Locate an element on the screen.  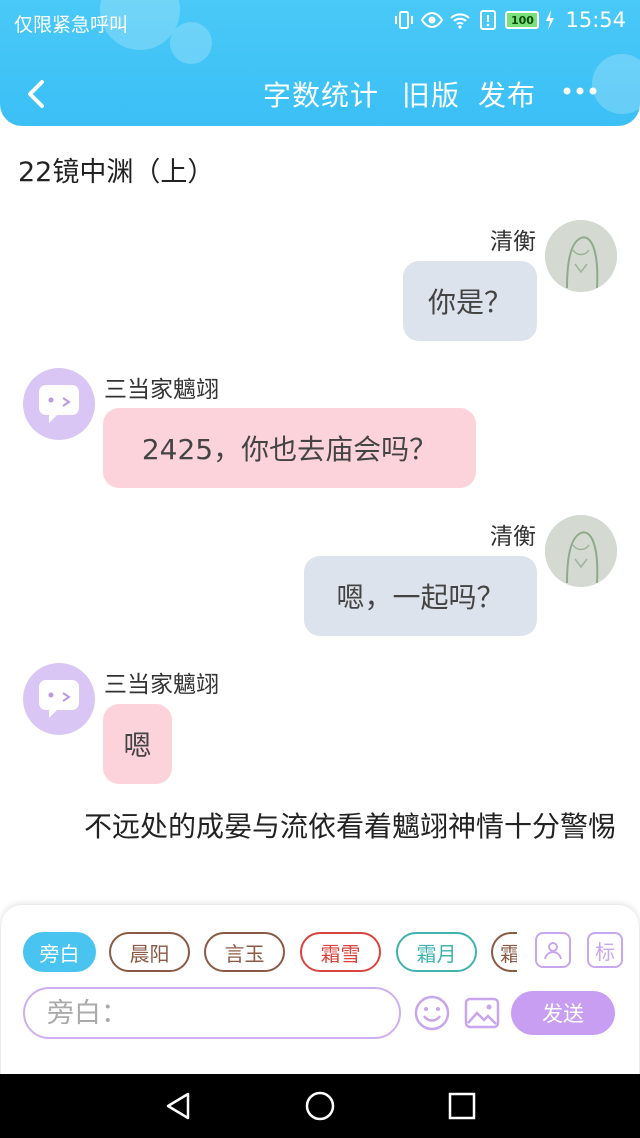
carrier-text: 仅限紧急呼叫 is located at coordinates (71, 25).